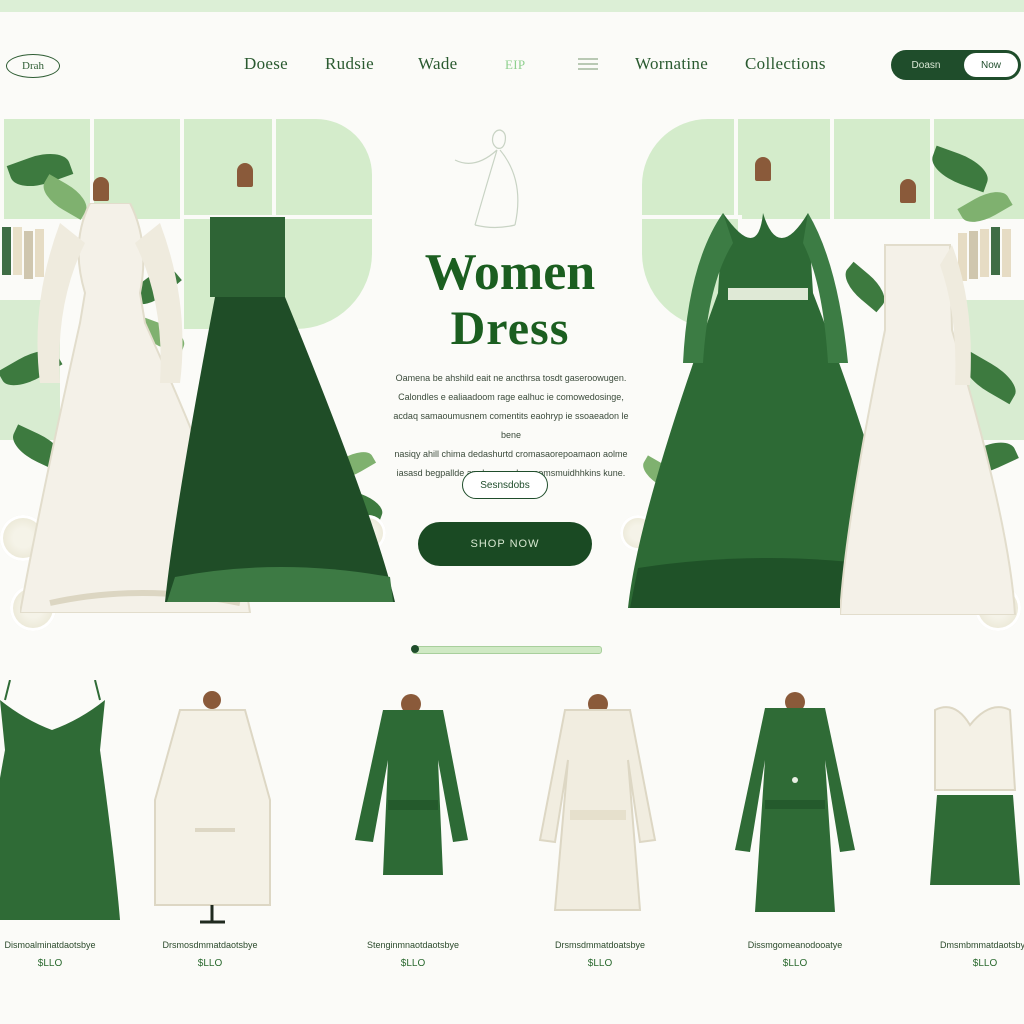  What do you see at coordinates (969, 805) in the screenshot?
I see `product-skirt-set-image` at bounding box center [969, 805].